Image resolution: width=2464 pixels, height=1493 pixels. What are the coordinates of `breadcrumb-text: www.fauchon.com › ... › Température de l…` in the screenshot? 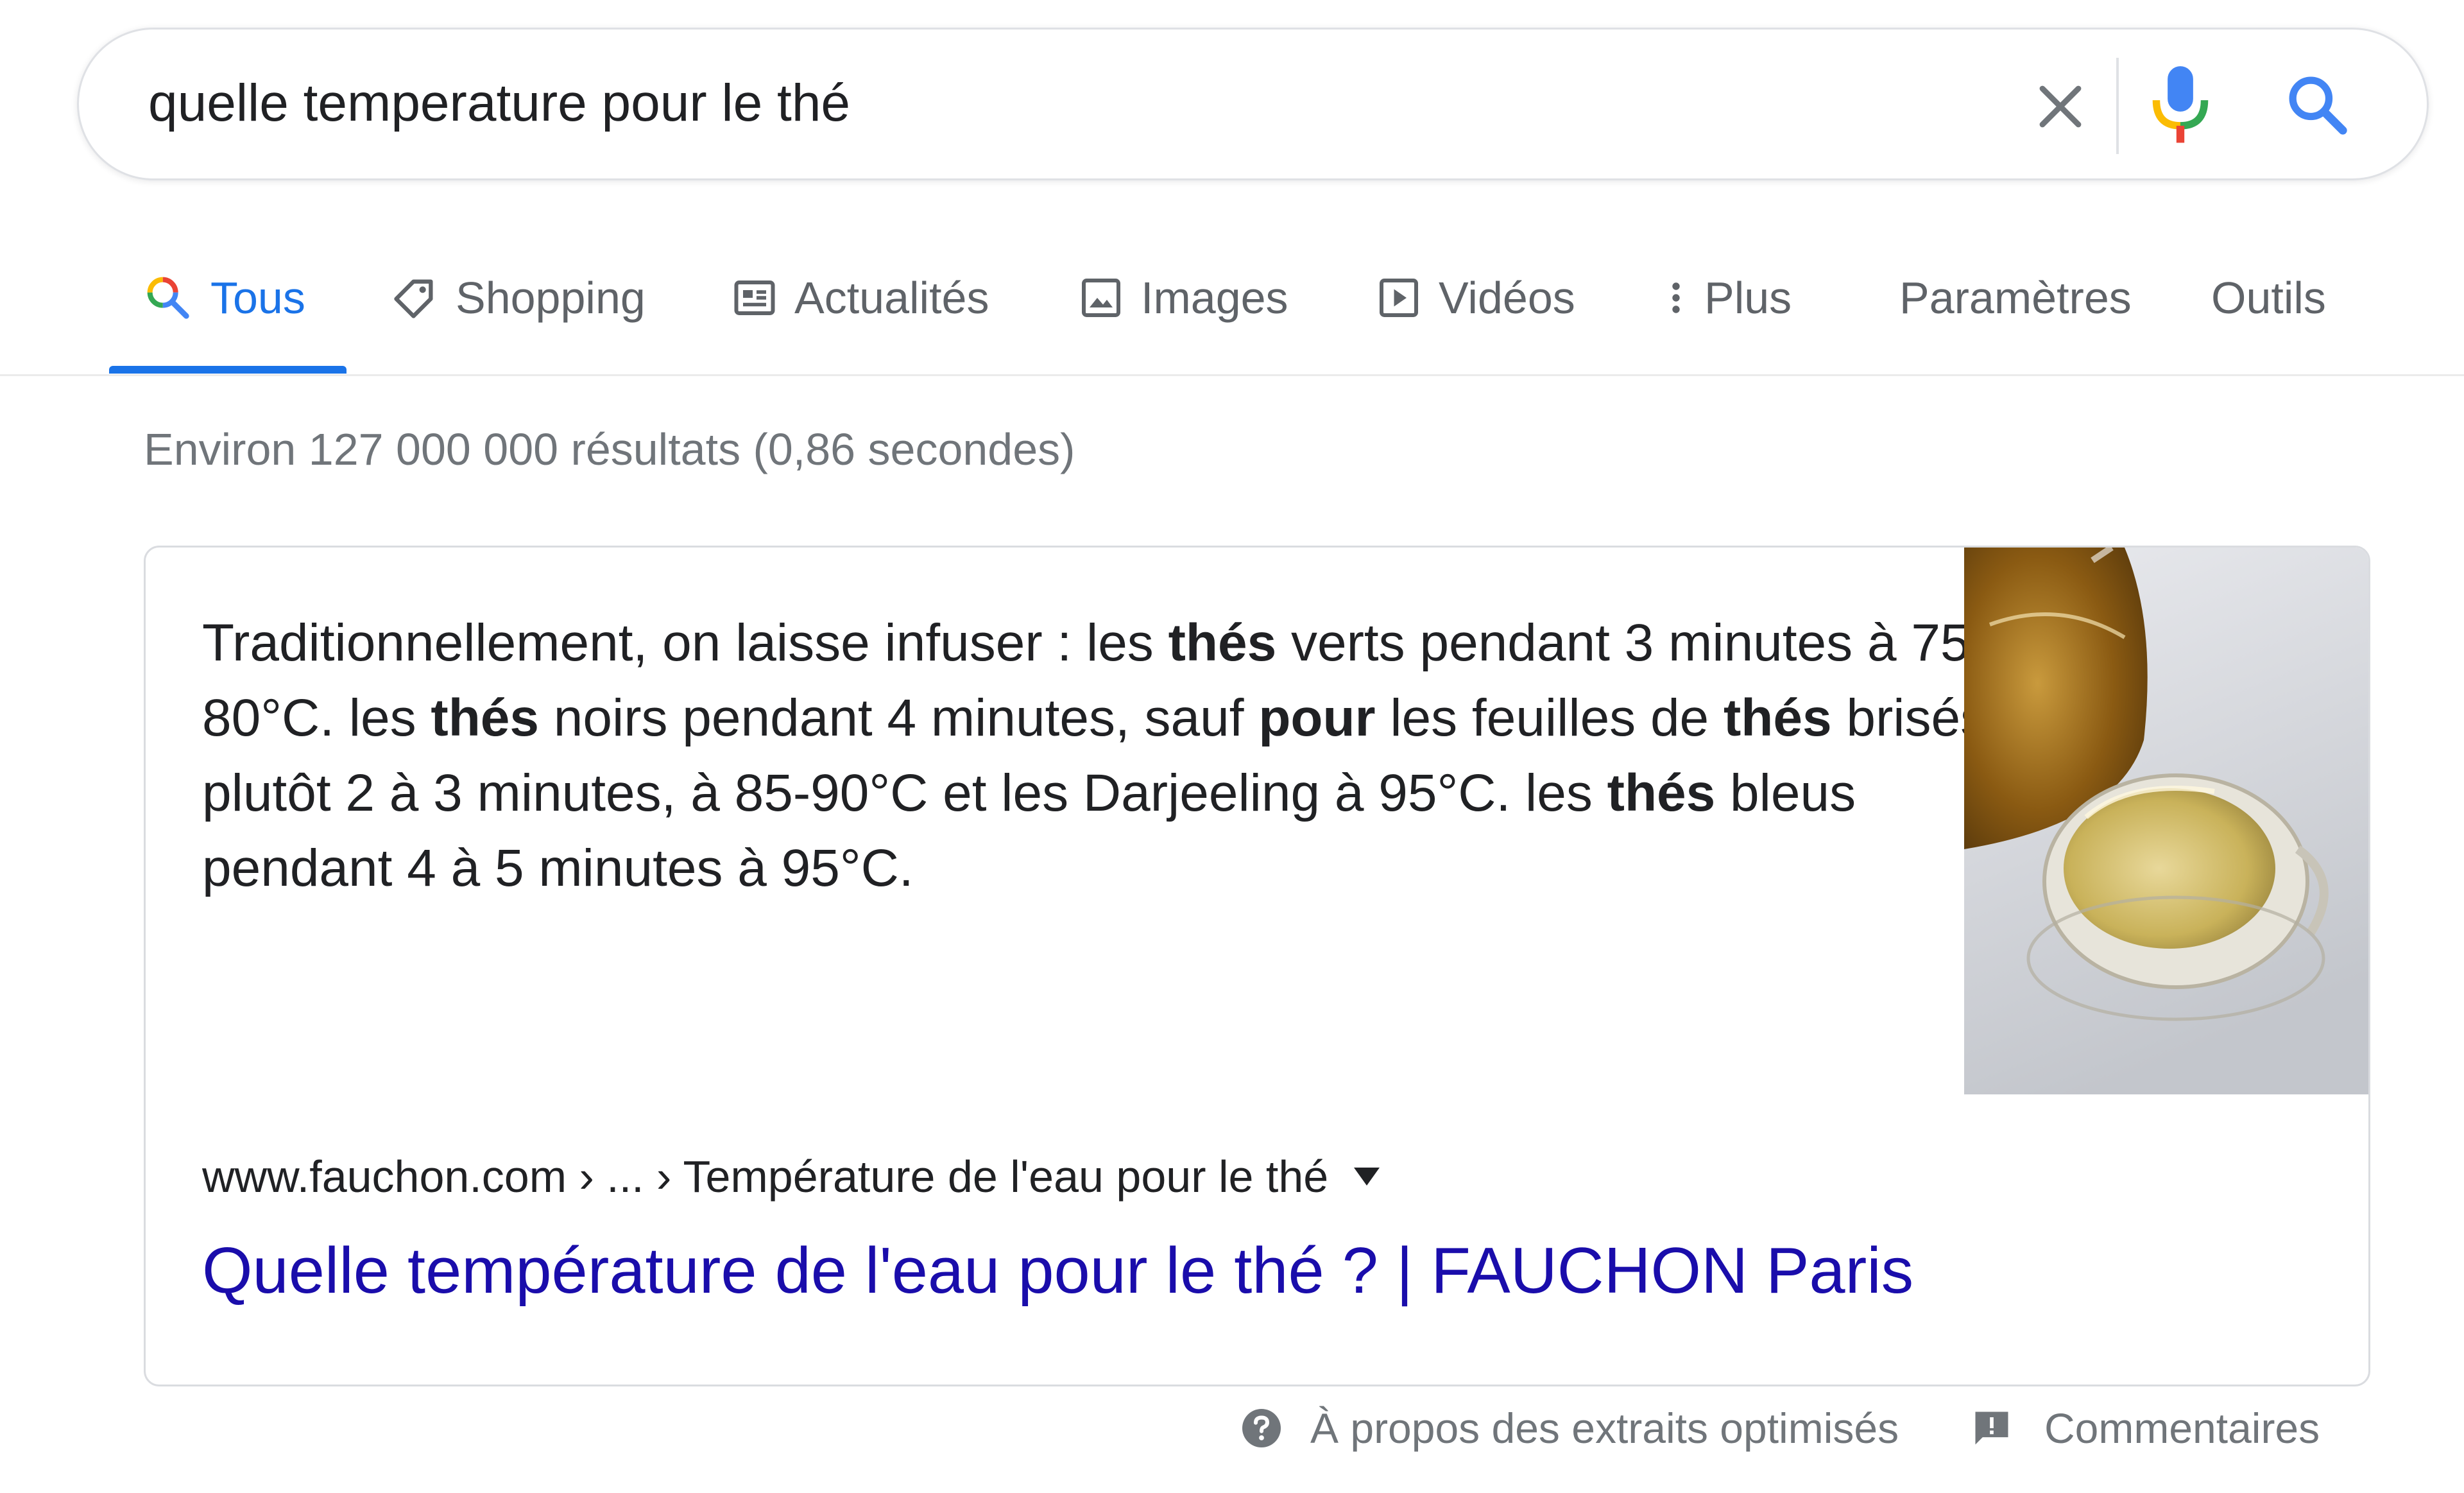 It's located at (766, 1177).